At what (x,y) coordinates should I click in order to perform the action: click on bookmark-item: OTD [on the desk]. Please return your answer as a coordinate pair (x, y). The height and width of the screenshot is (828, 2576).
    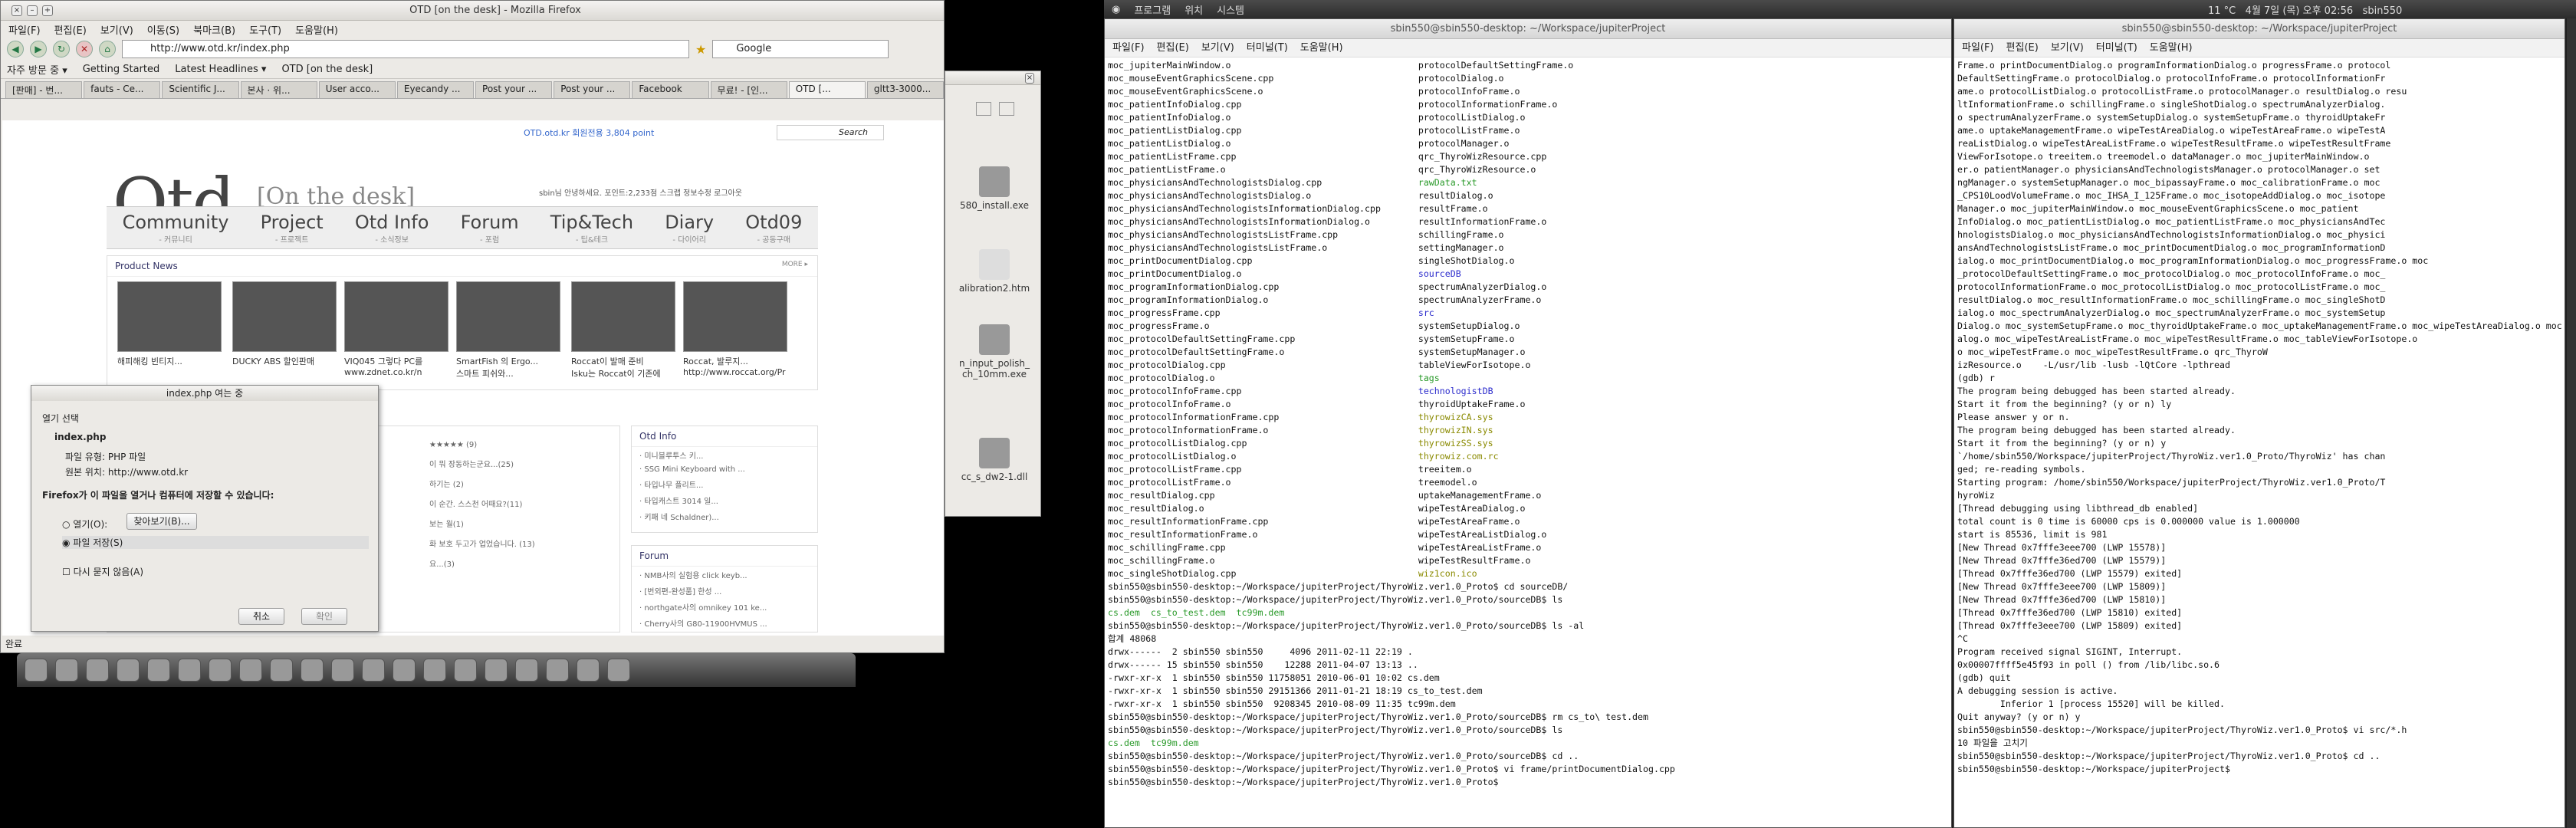
    Looking at the image, I should click on (327, 70).